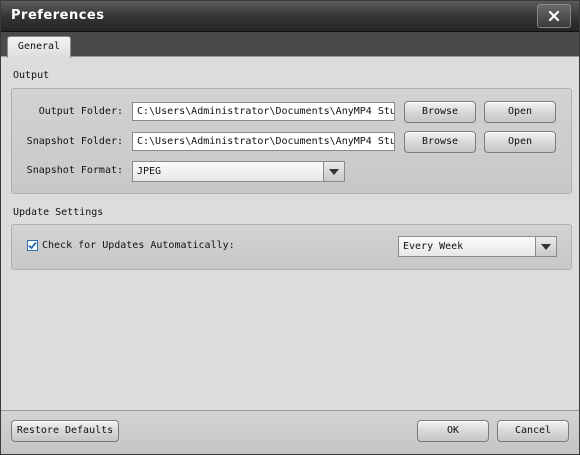 The image size is (580, 455). I want to click on snapshot-format-label: Snapshot Format:, so click(74, 170).